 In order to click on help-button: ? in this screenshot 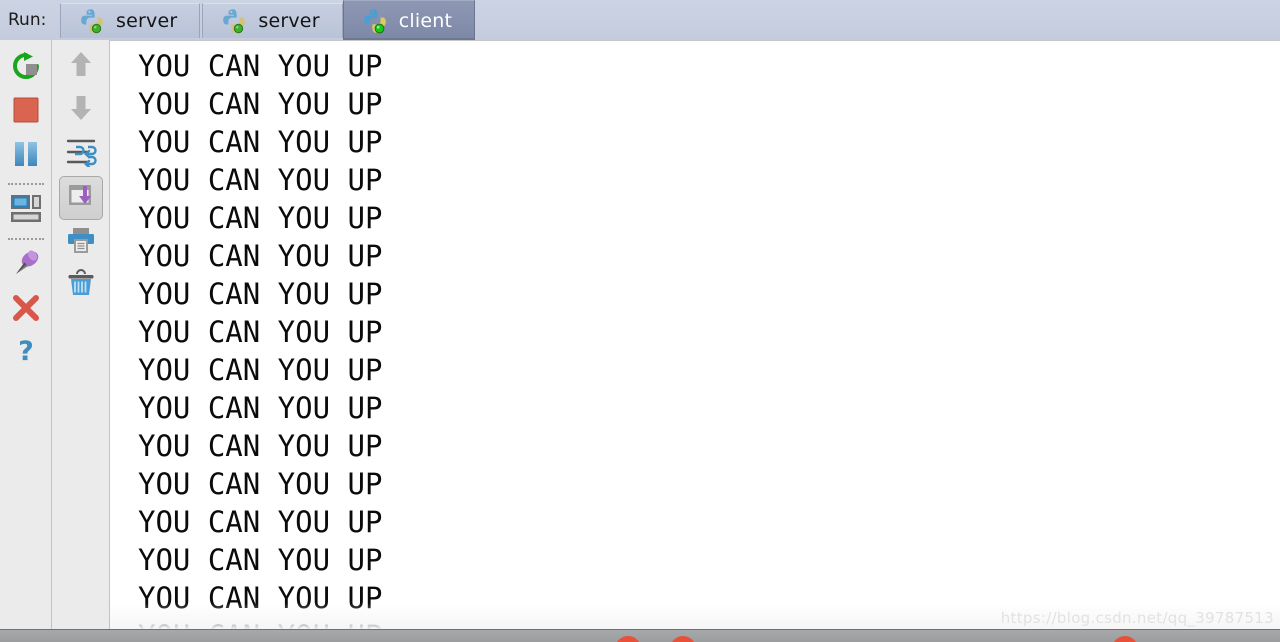, I will do `click(26, 354)`.